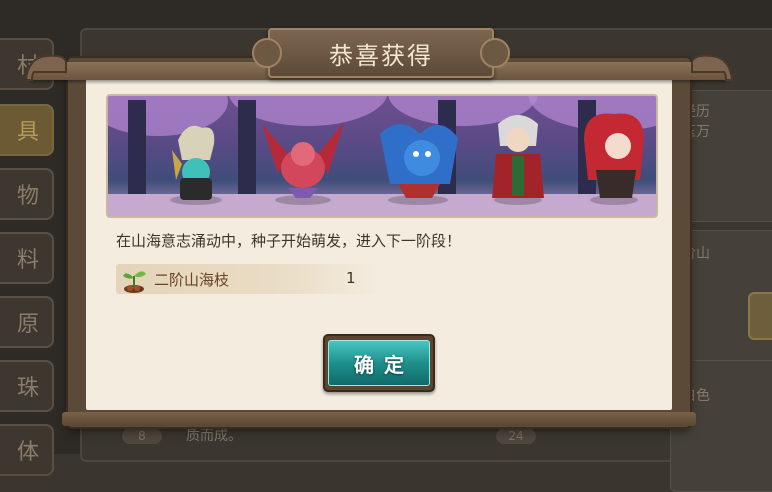  I want to click on background-text: 质而成。, so click(214, 436).